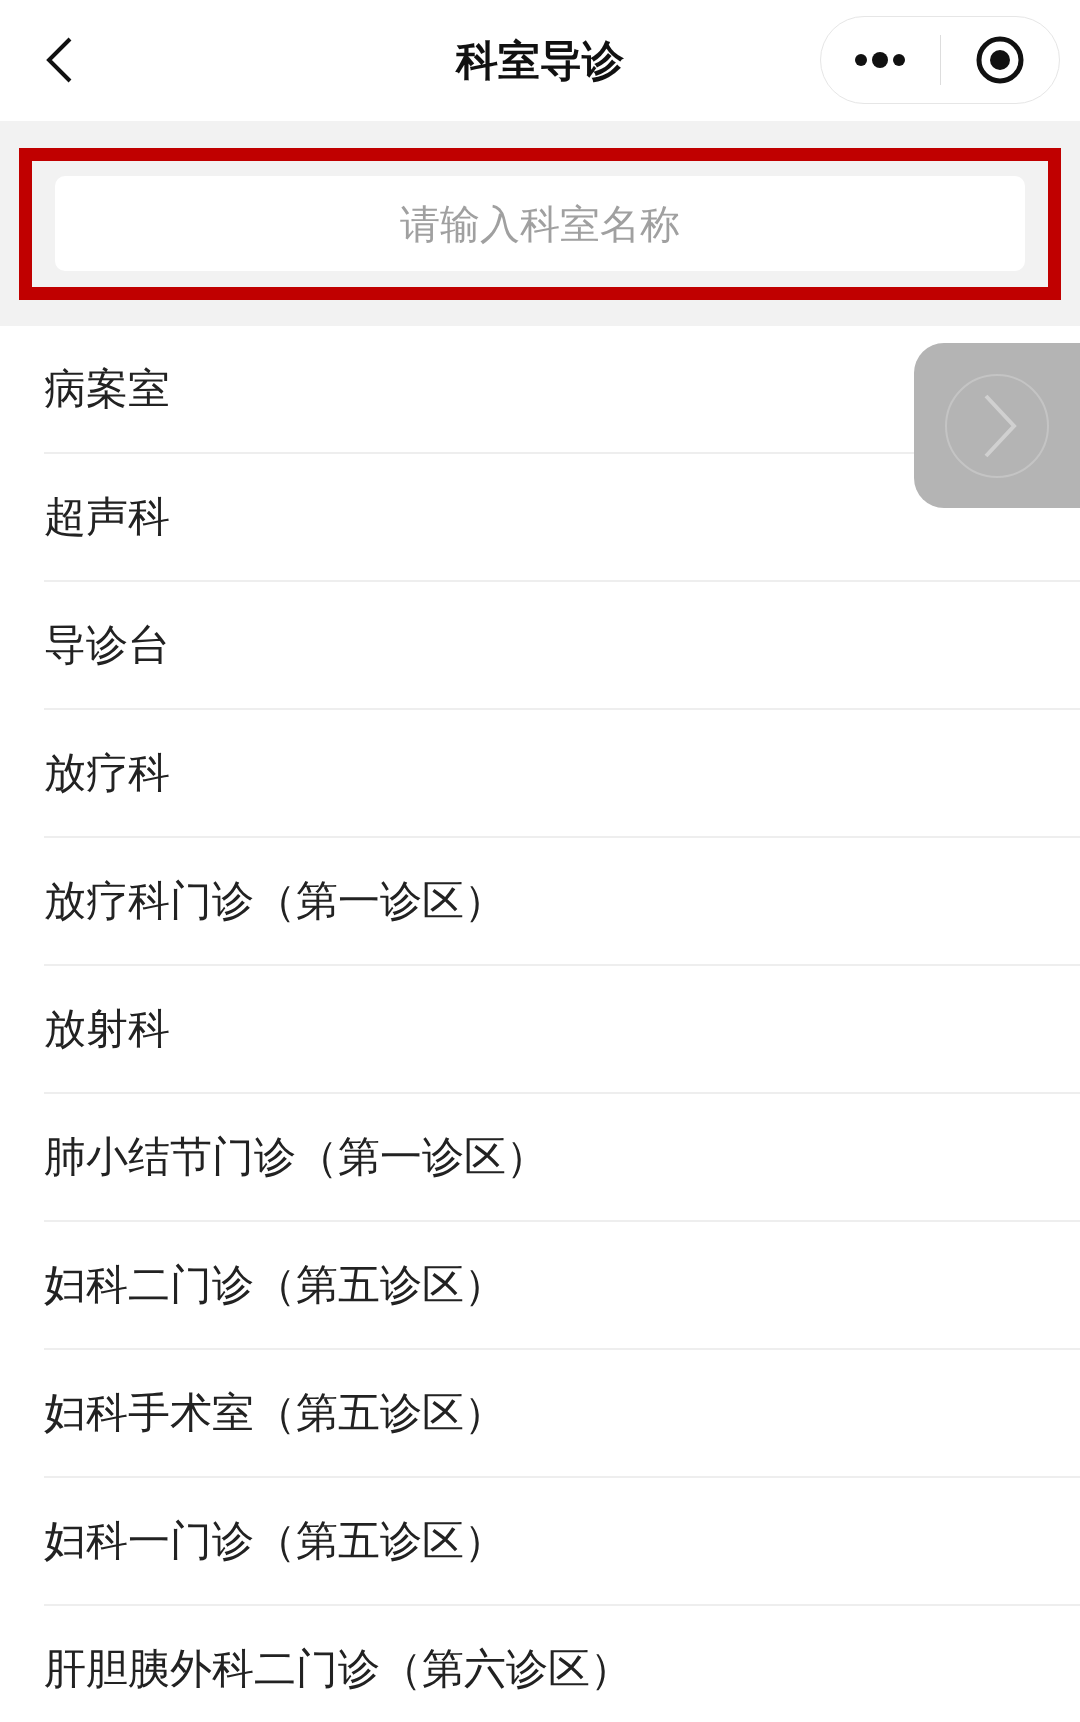 This screenshot has width=1080, height=1722. I want to click on department-item: 肺小结节门诊（第一诊区）, so click(296, 1157).